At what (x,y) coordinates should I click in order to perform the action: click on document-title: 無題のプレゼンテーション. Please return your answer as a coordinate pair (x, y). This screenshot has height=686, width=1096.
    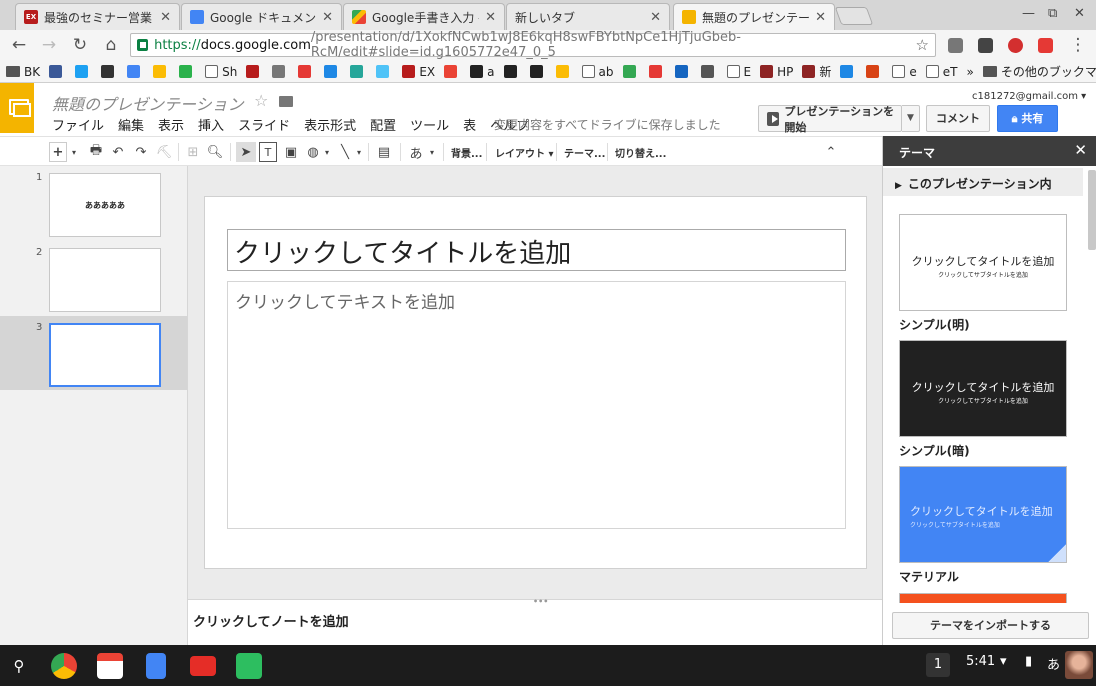
    Looking at the image, I should click on (148, 103).